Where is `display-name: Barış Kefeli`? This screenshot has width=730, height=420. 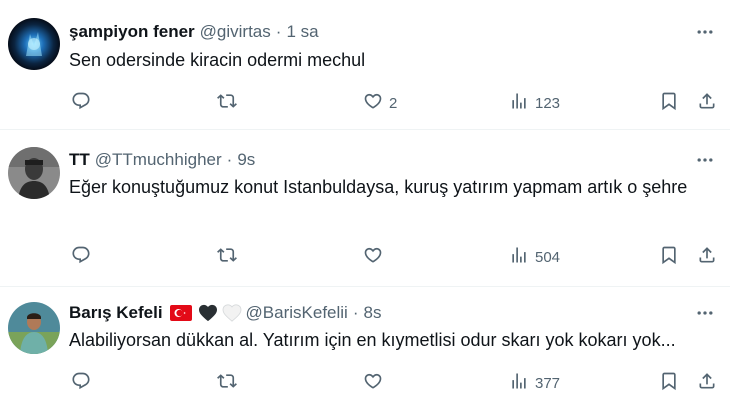 display-name: Barış Kefeli is located at coordinates (116, 313).